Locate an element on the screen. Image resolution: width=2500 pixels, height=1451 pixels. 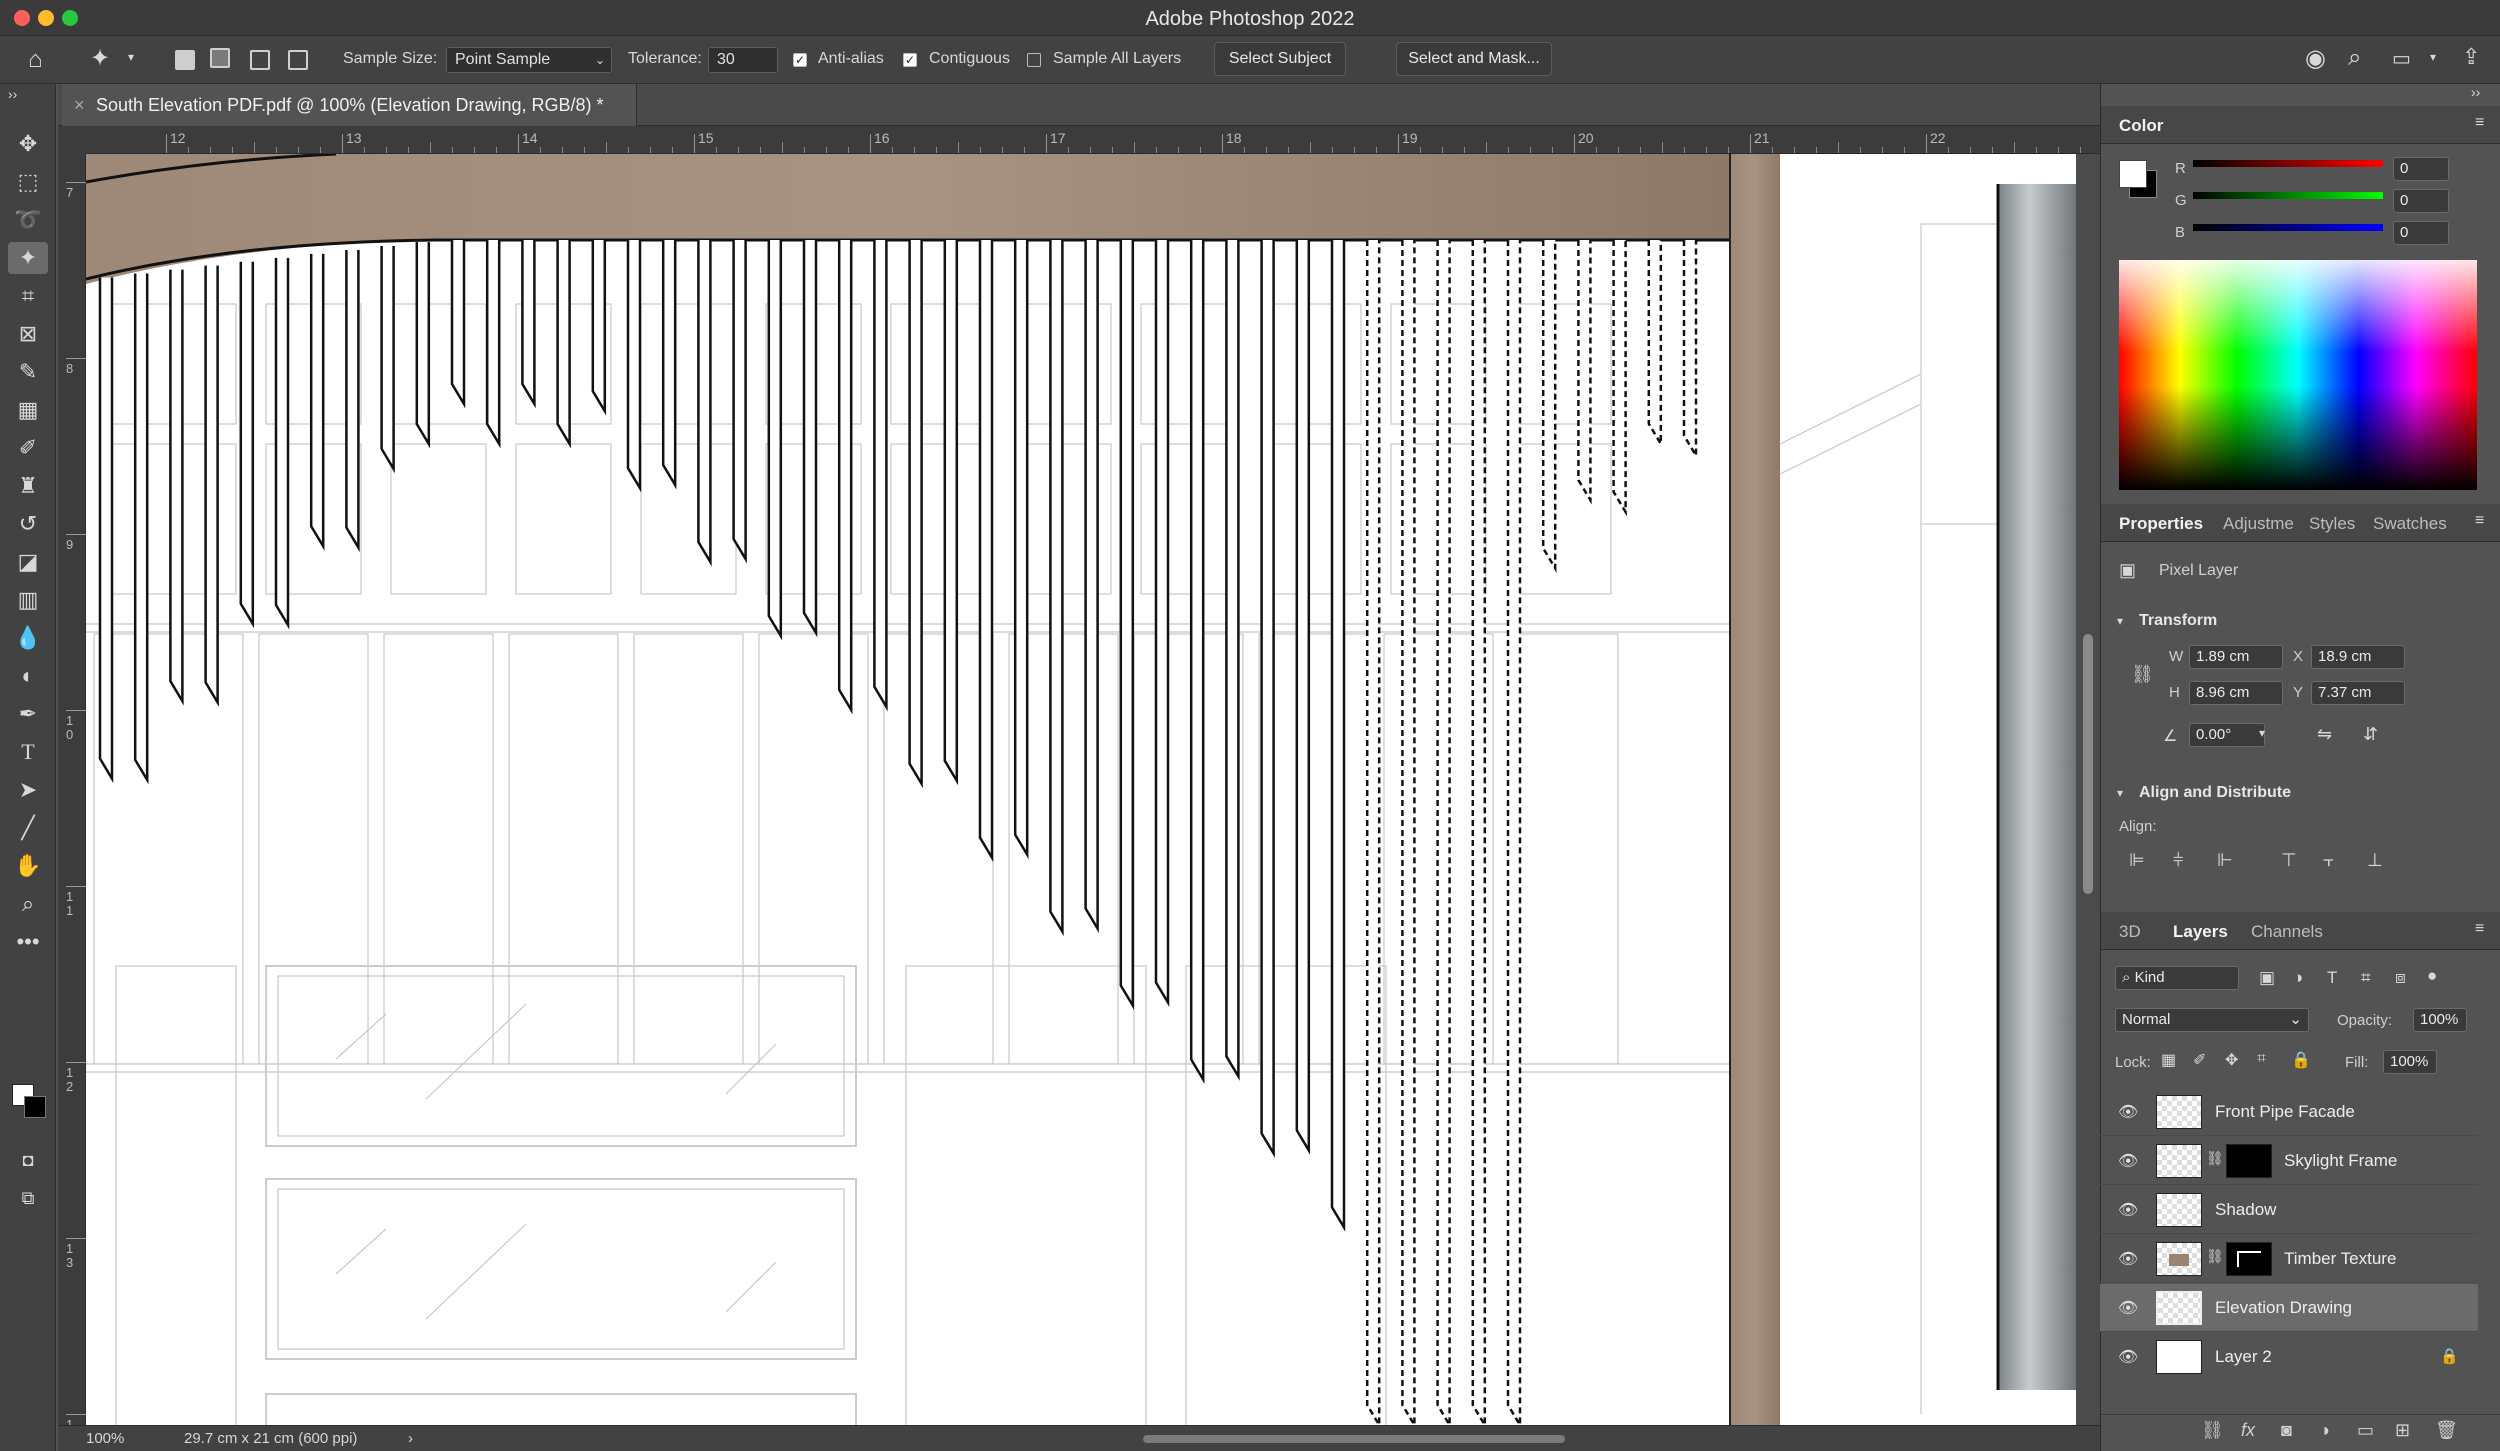
zoom-icon: ⌕ is located at coordinates (28, 904).